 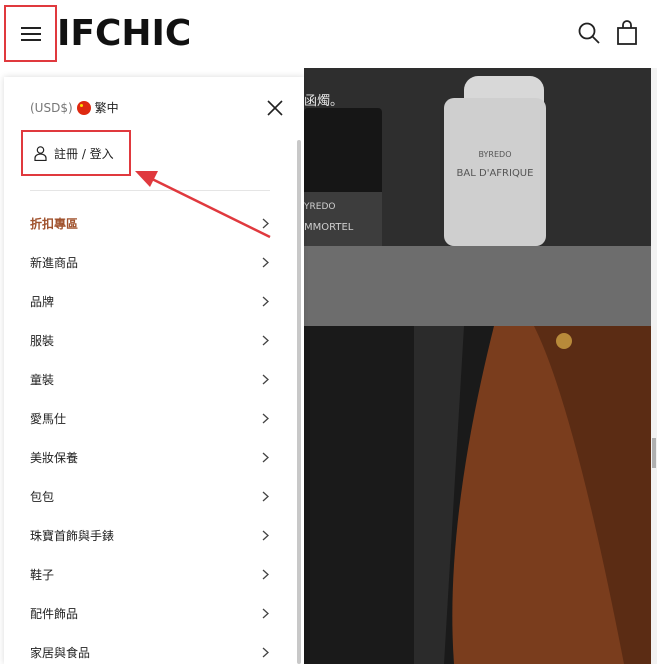 What do you see at coordinates (54, 263) in the screenshot?
I see `menu-item-label: 新進商品` at bounding box center [54, 263].